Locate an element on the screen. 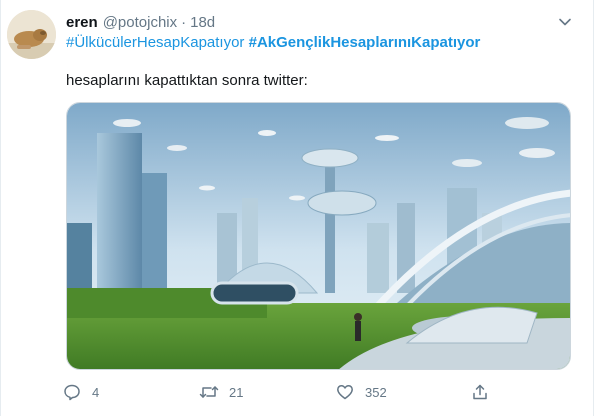 The height and width of the screenshot is (416, 594). more-options-button is located at coordinates (565, 22).